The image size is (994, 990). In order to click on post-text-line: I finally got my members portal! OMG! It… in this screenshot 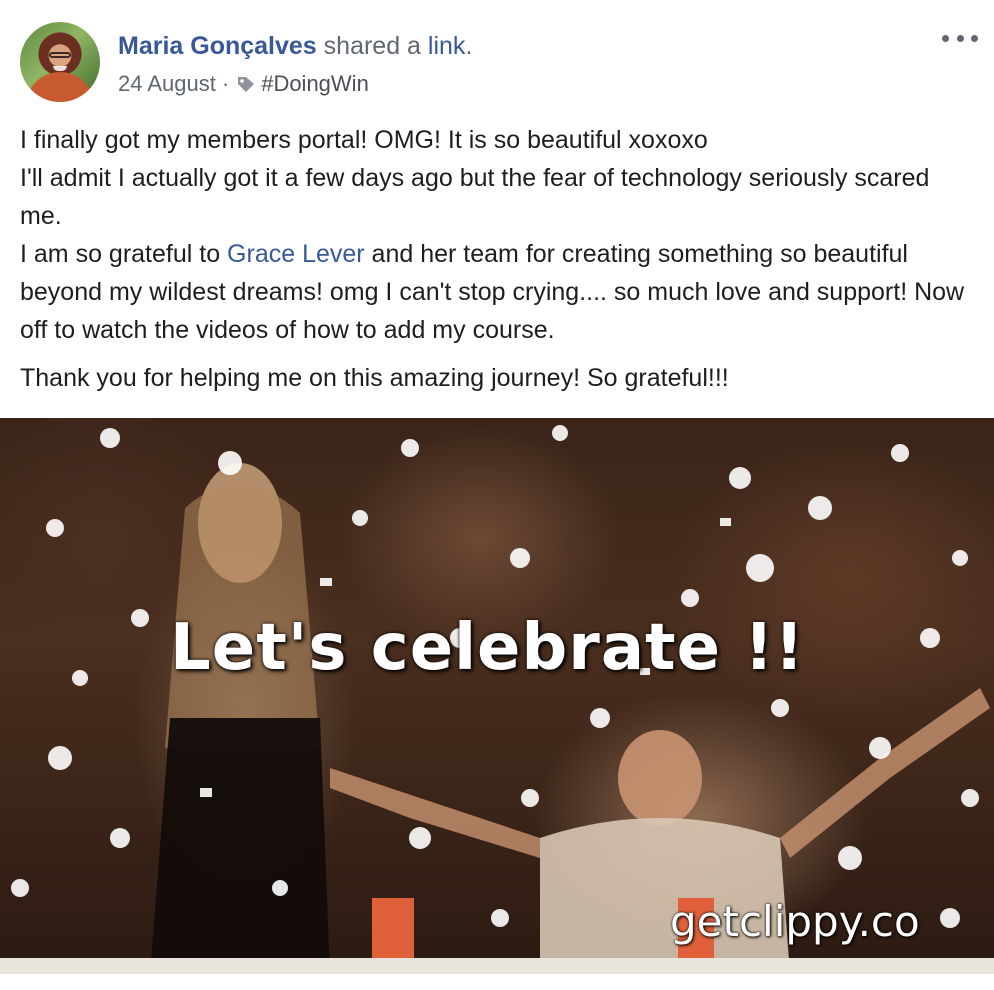, I will do `click(364, 140)`.